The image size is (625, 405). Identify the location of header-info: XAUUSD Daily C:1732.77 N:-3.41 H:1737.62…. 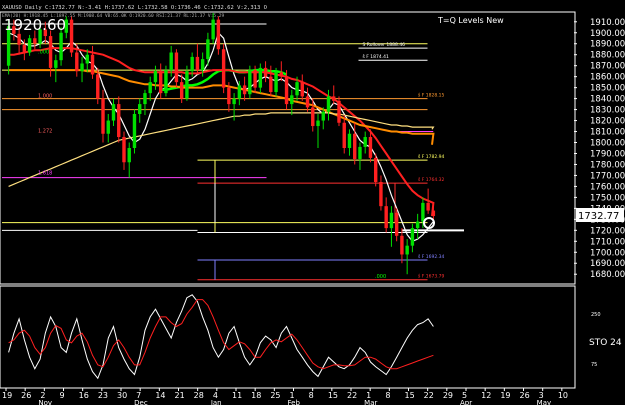
(134, 8).